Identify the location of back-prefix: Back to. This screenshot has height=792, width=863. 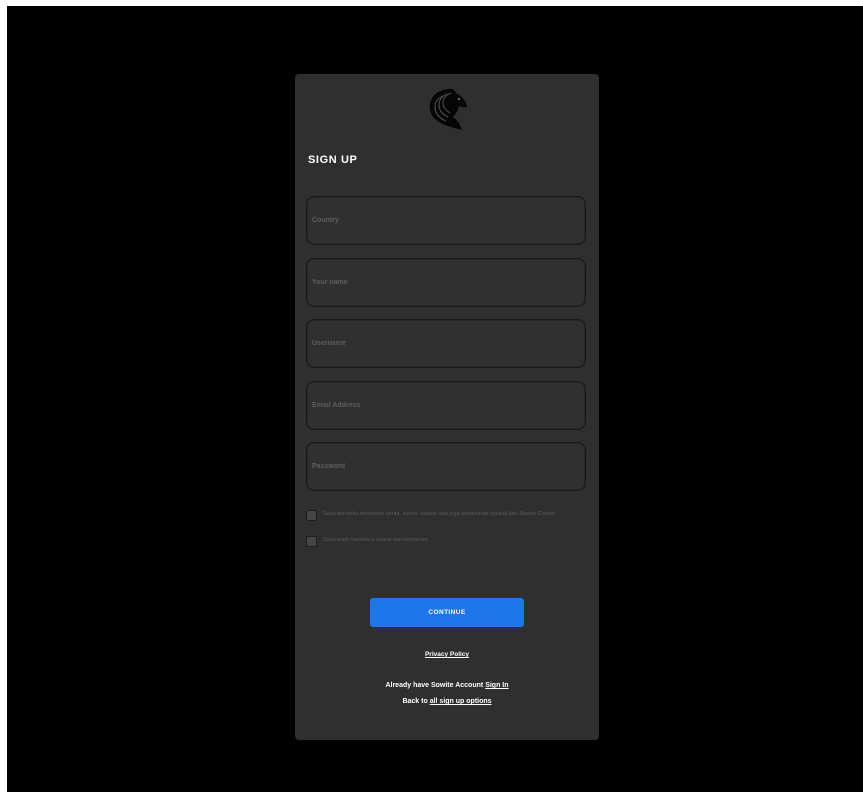
(415, 701).